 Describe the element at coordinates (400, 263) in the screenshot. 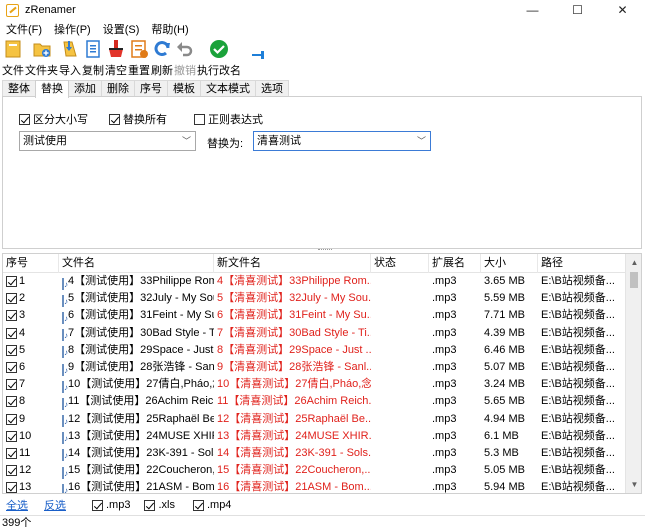

I see `col-status: 状态` at that location.